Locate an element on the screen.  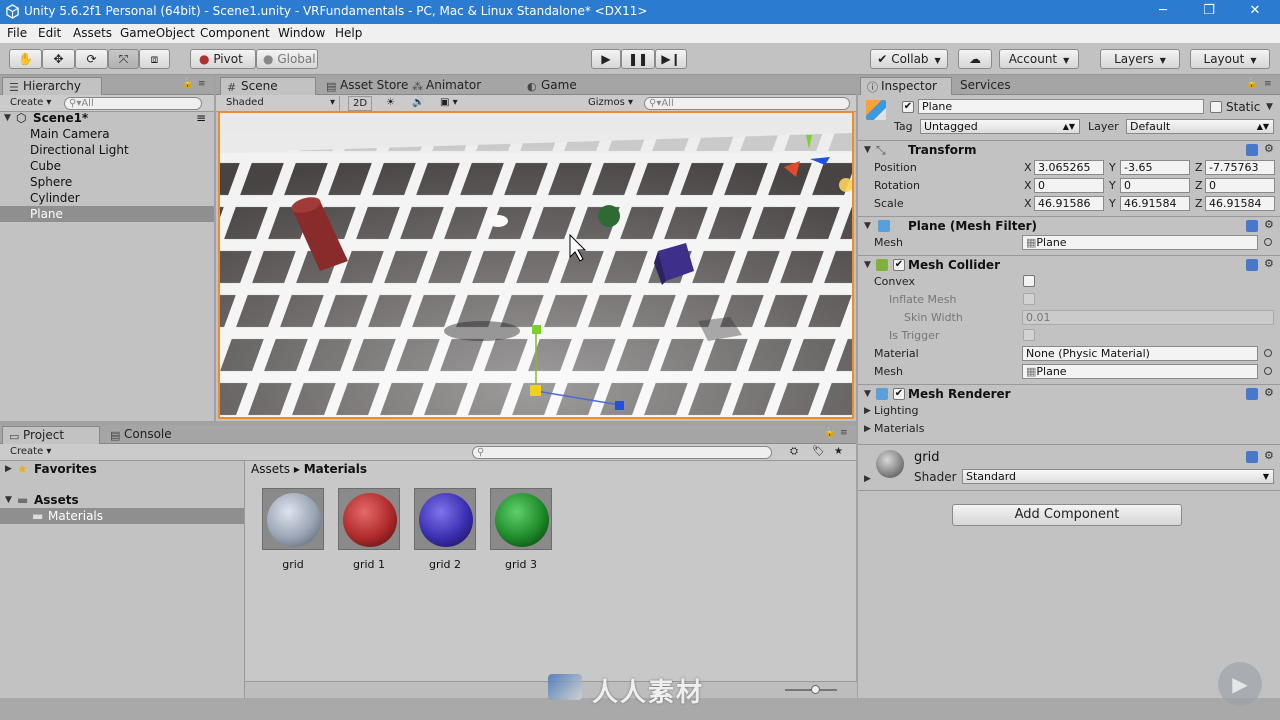
scale-tool-button: ⤧ is located at coordinates (123, 59).